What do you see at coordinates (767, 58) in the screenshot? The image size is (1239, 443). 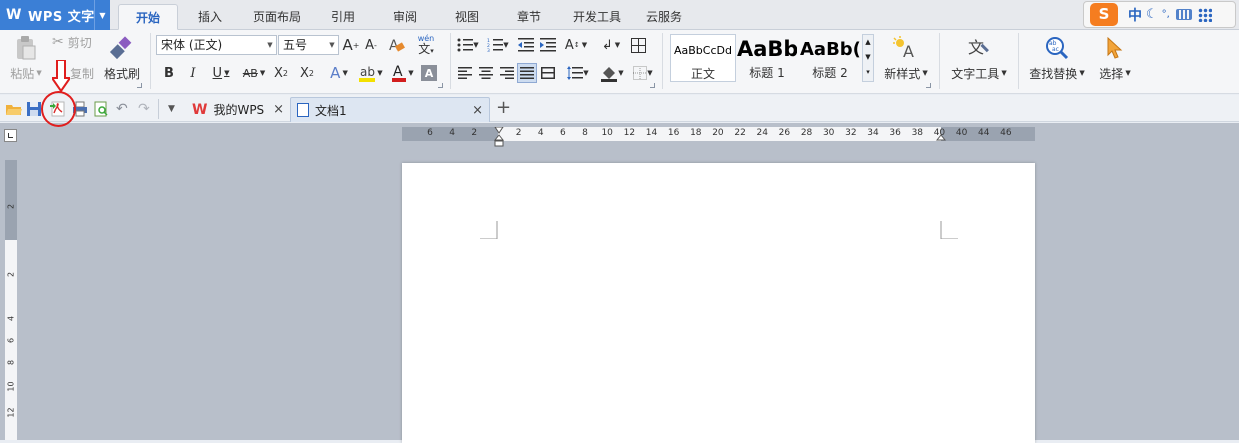 I see `style-heading-1: AaBb 标题 1` at bounding box center [767, 58].